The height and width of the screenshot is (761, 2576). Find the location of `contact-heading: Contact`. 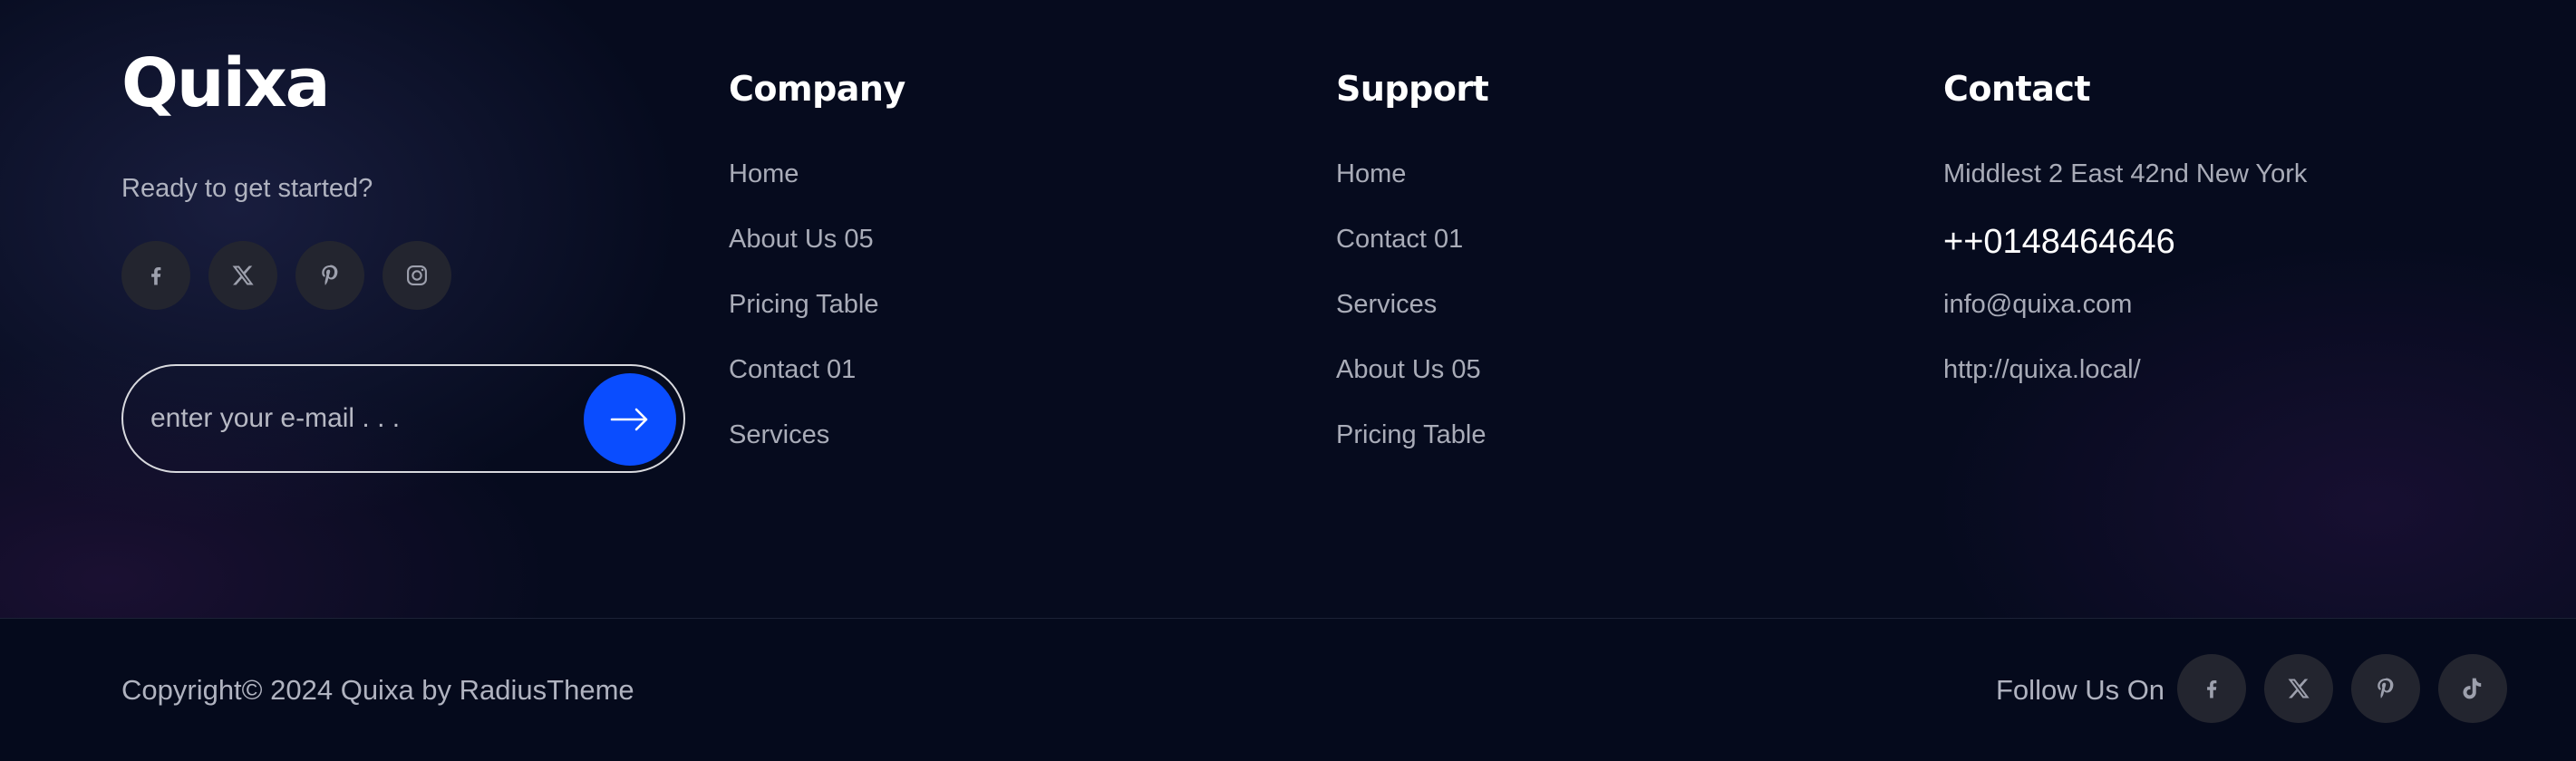

contact-heading: Contact is located at coordinates (2017, 89).